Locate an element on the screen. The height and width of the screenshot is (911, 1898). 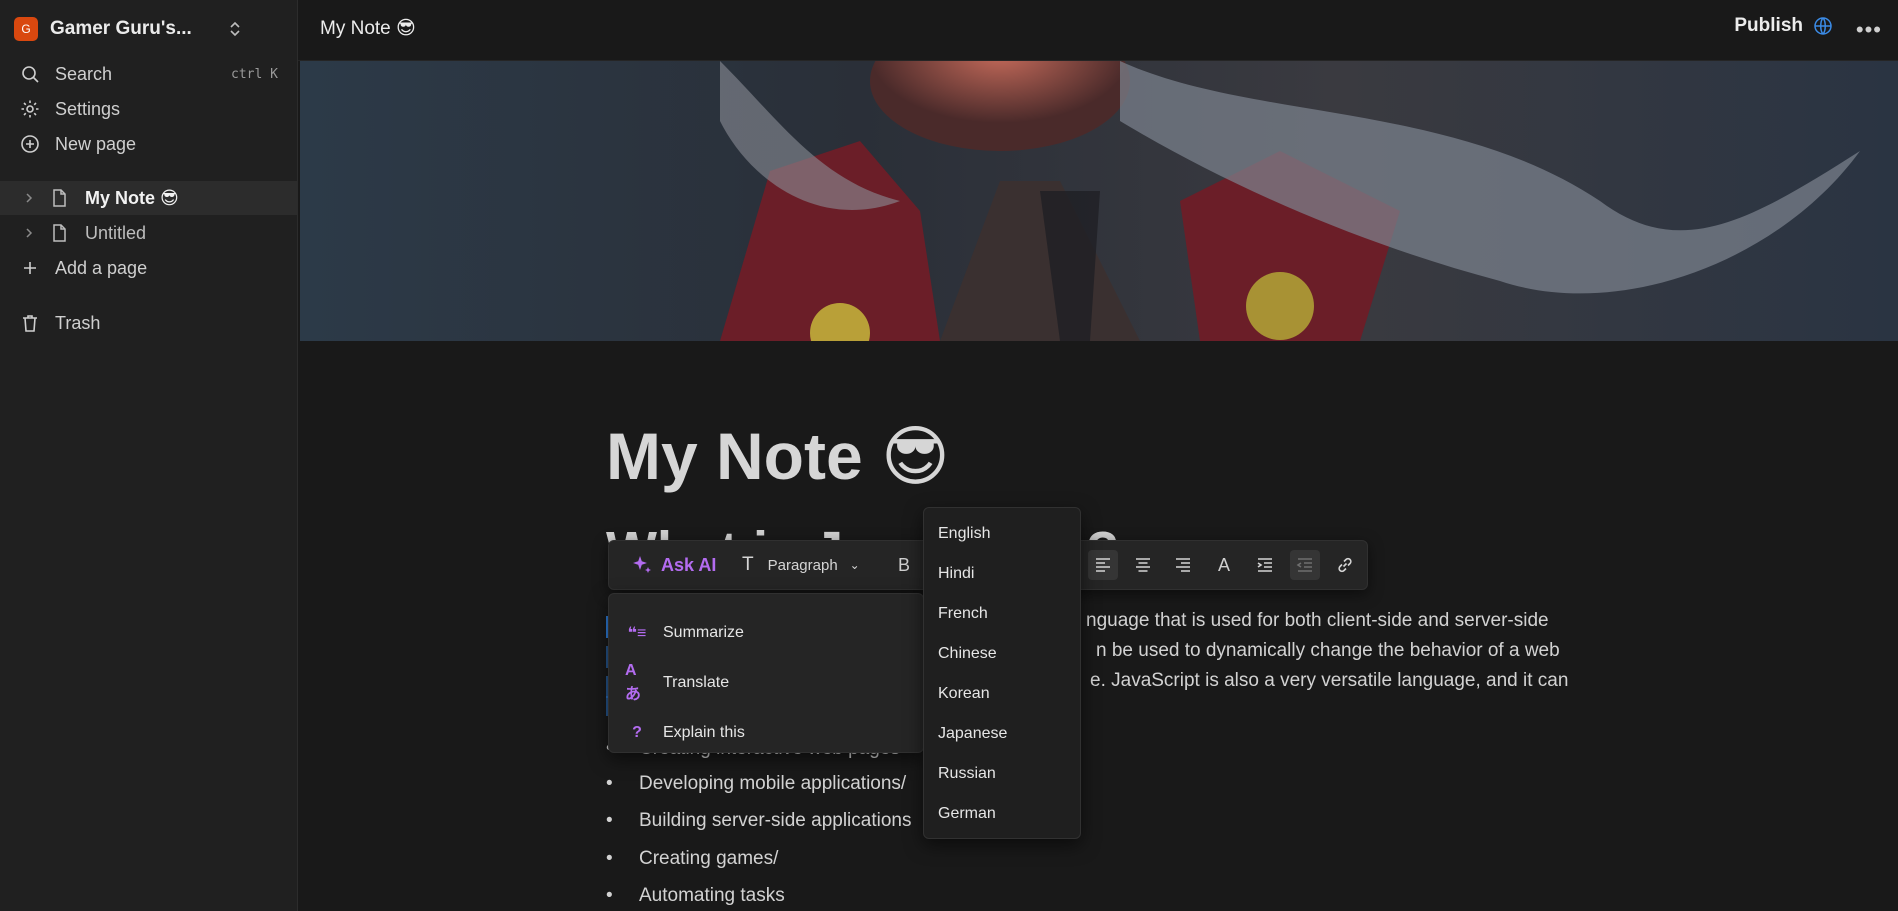
ask-ai-button: Ask AI is located at coordinates (673, 565).